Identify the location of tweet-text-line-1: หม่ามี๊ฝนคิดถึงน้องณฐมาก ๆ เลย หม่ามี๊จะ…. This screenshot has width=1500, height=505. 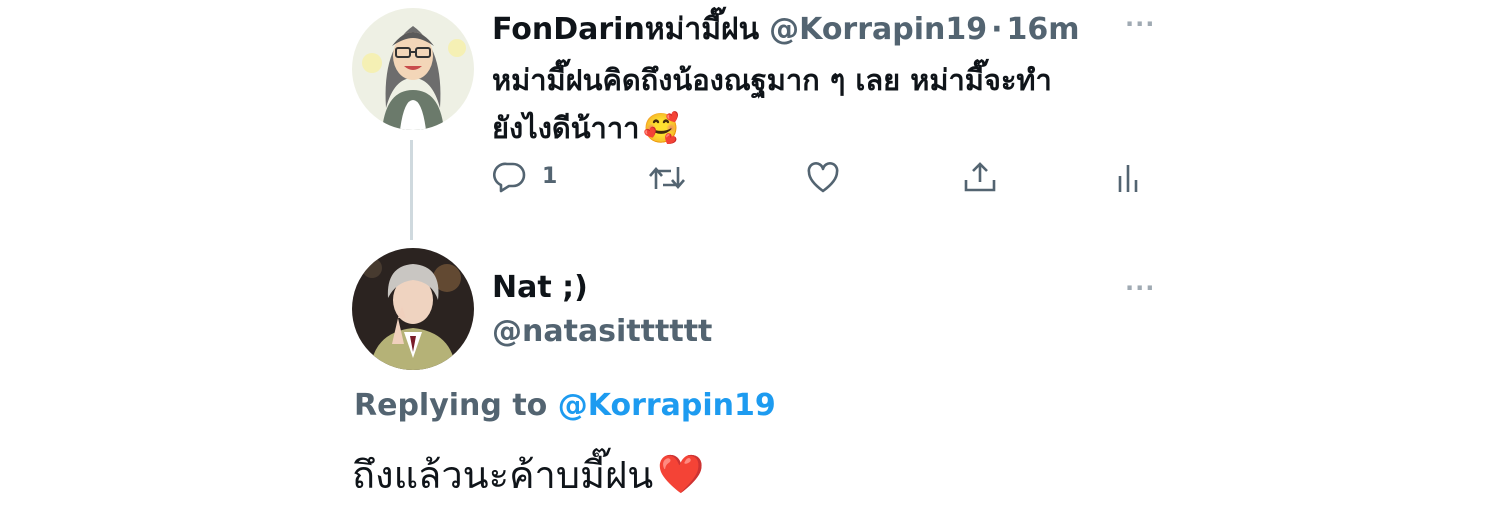
(772, 80).